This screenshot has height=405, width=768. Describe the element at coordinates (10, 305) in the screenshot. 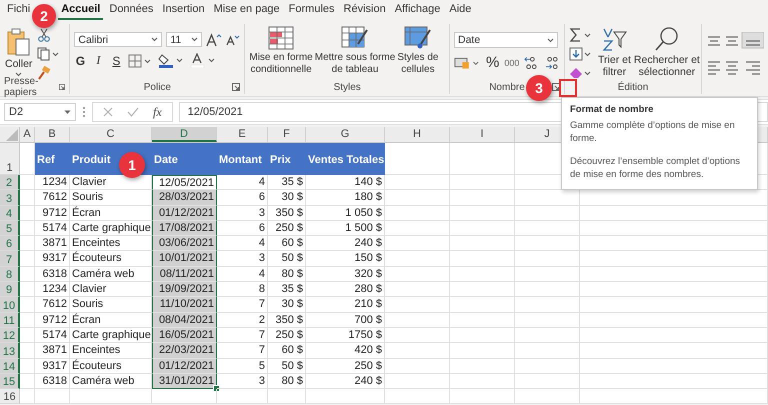

I see `row-header: 10` at that location.